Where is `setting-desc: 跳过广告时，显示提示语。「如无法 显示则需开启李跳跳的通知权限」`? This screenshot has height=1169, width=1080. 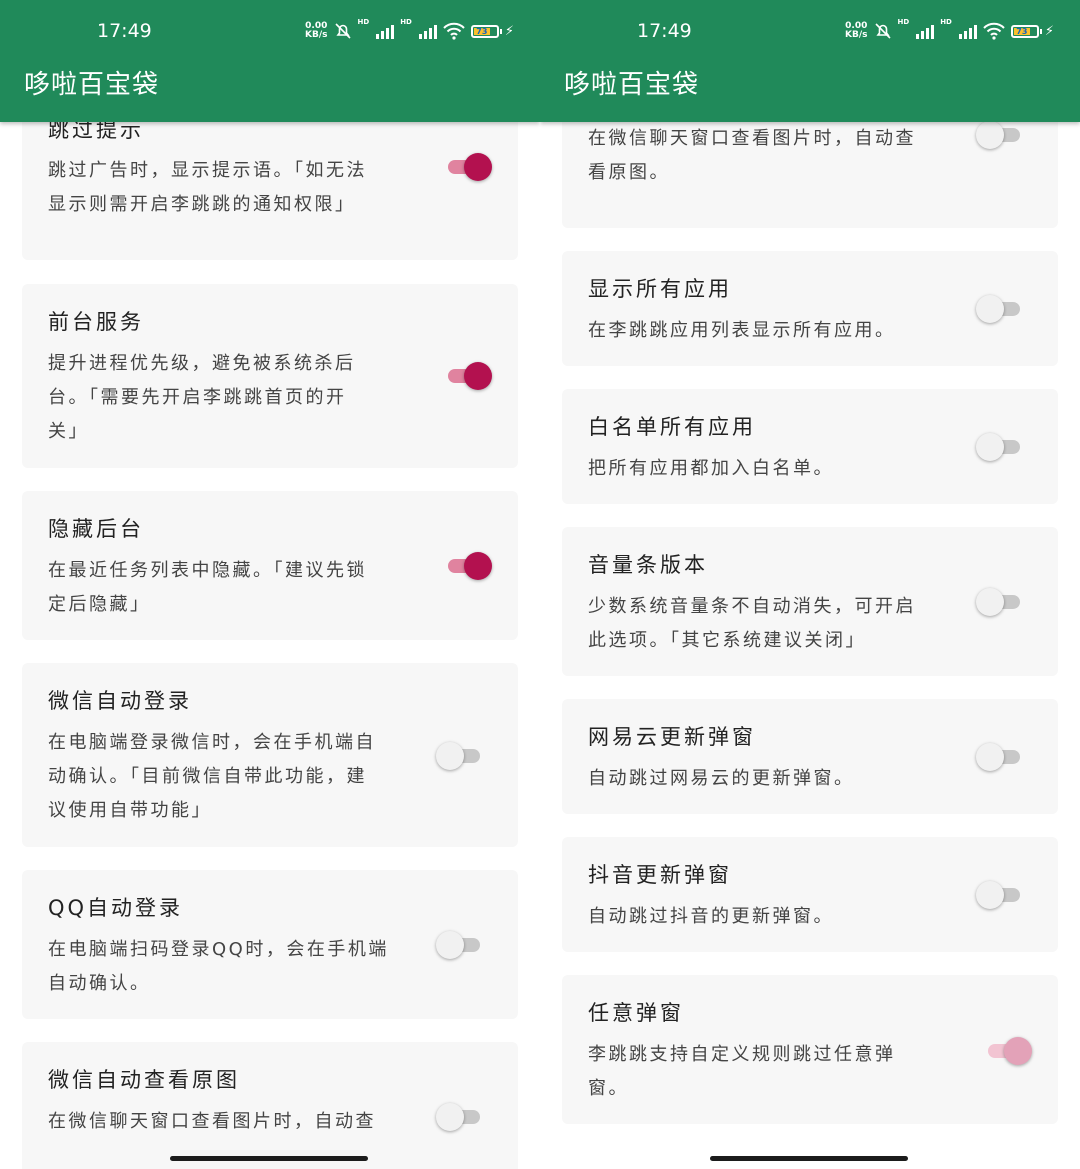
setting-desc: 跳过广告时，显示提示语。「如无法 显示则需开启李跳跳的通知权限」 is located at coordinates (207, 187).